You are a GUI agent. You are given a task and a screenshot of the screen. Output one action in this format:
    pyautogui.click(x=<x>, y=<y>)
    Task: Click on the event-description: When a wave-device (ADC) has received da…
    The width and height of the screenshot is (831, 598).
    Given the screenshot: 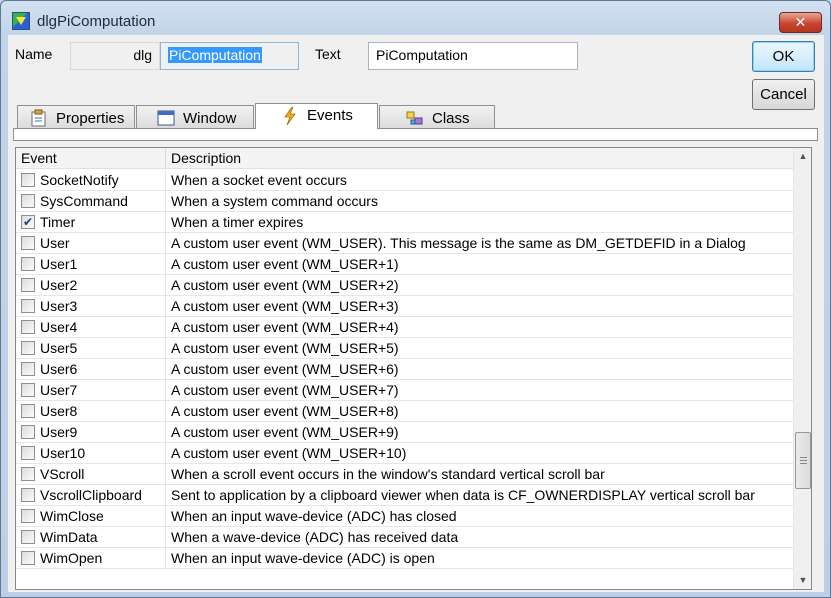 What is the action you would take?
    pyautogui.click(x=315, y=537)
    